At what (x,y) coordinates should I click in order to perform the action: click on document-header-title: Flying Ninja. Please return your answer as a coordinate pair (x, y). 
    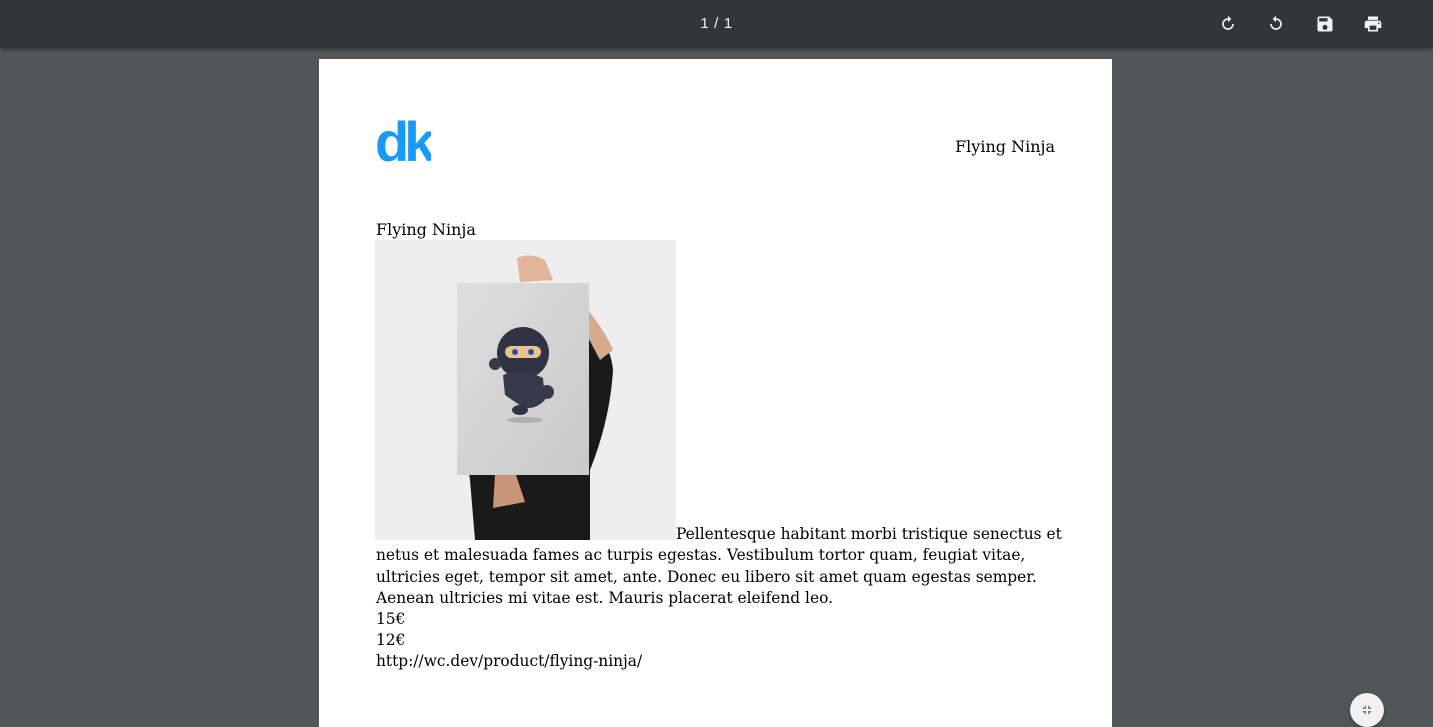
    Looking at the image, I should click on (1005, 146).